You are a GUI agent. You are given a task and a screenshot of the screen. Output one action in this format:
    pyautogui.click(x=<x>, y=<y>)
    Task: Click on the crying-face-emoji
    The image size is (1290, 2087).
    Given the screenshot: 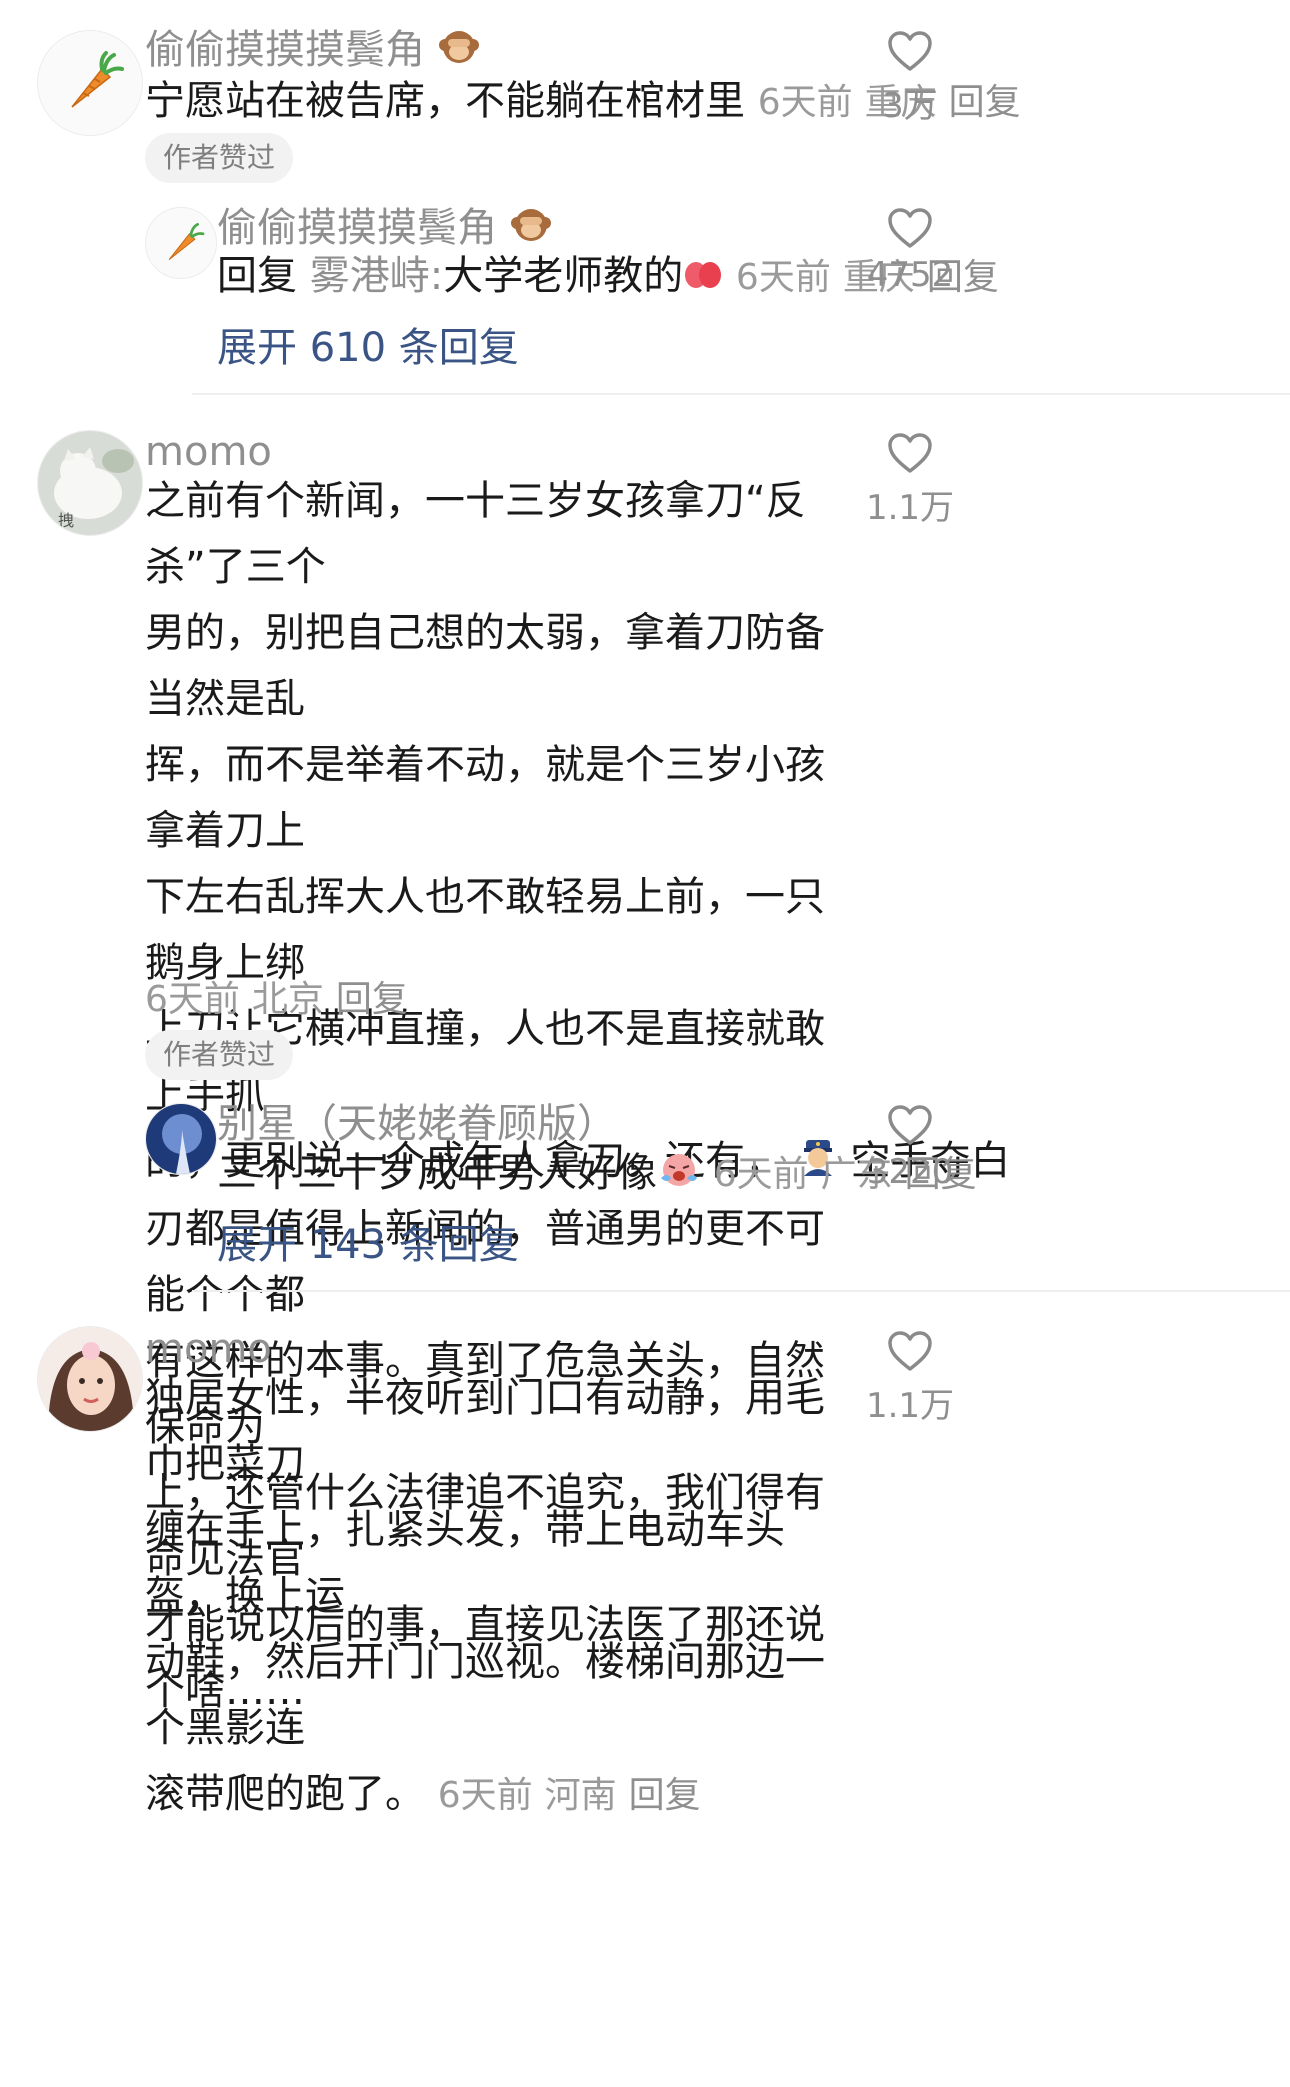 What is the action you would take?
    pyautogui.click(x=679, y=1175)
    